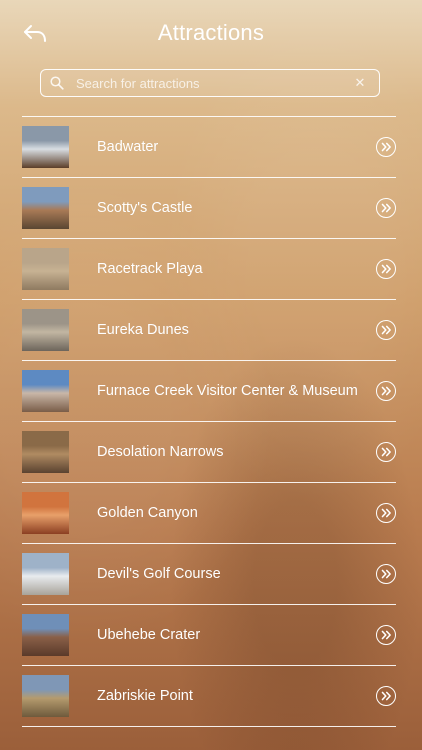  I want to click on list-item: Devil's Golf Course, so click(209, 574).